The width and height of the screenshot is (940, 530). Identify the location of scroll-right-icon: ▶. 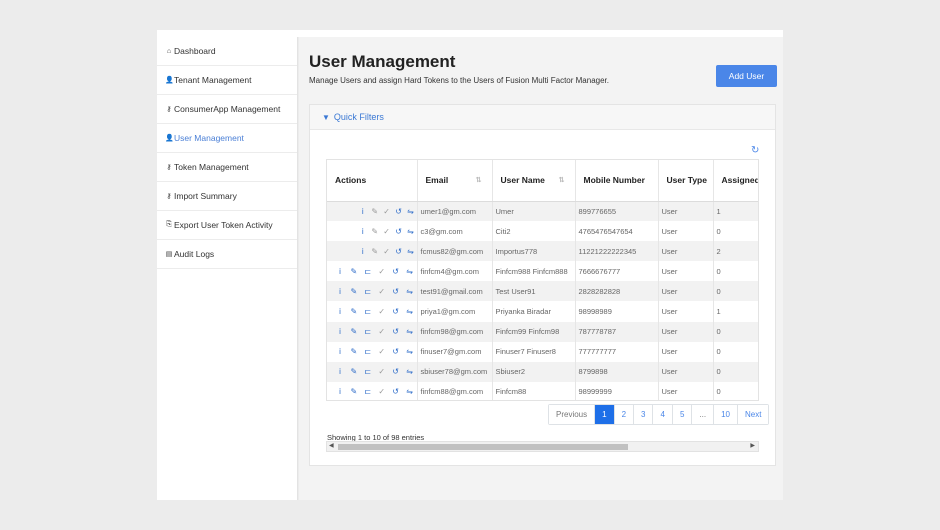
(752, 446).